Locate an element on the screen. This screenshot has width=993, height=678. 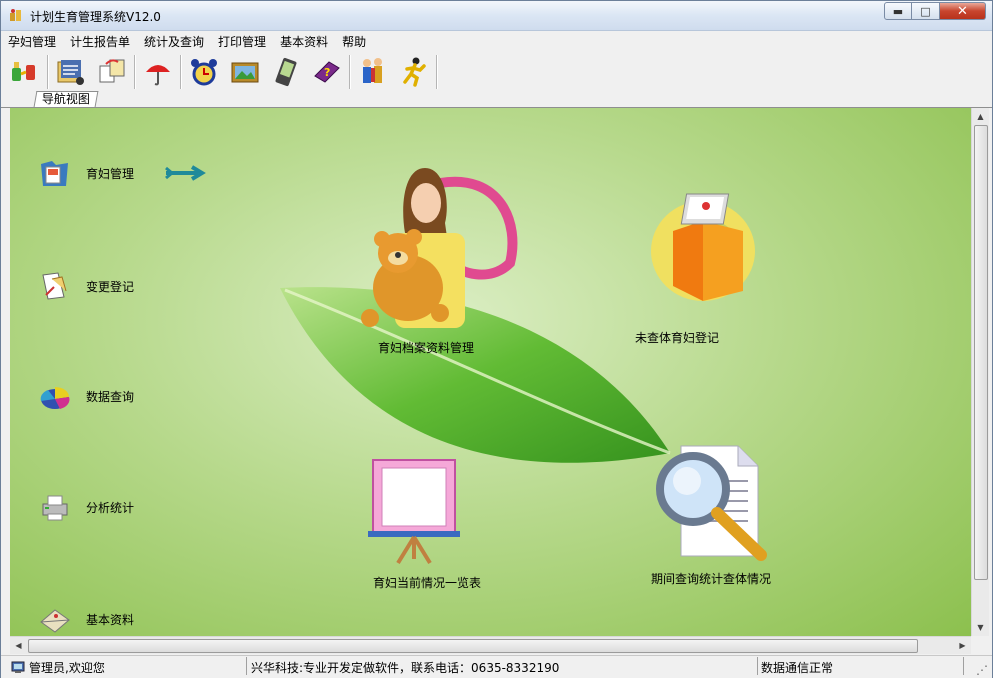
connect-icon is located at coordinates (23, 71).